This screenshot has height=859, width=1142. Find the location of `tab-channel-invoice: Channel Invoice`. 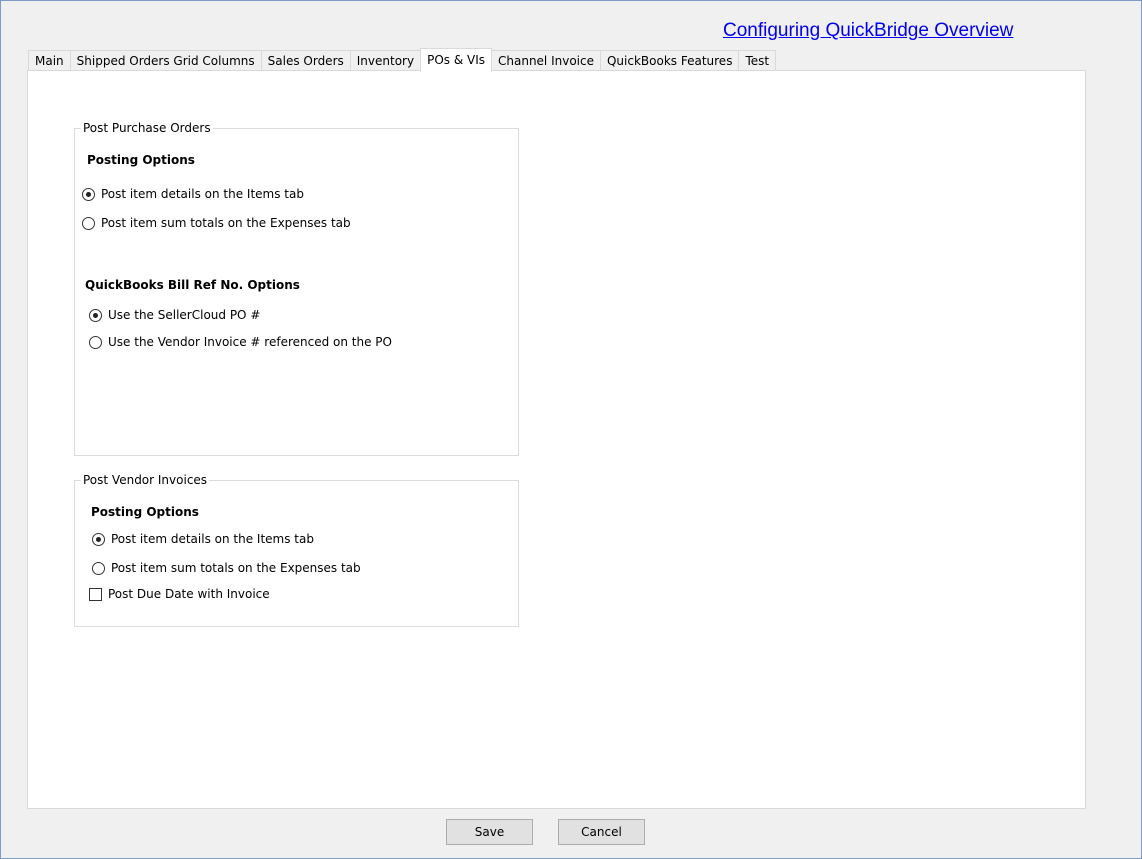

tab-channel-invoice: Channel Invoice is located at coordinates (546, 60).